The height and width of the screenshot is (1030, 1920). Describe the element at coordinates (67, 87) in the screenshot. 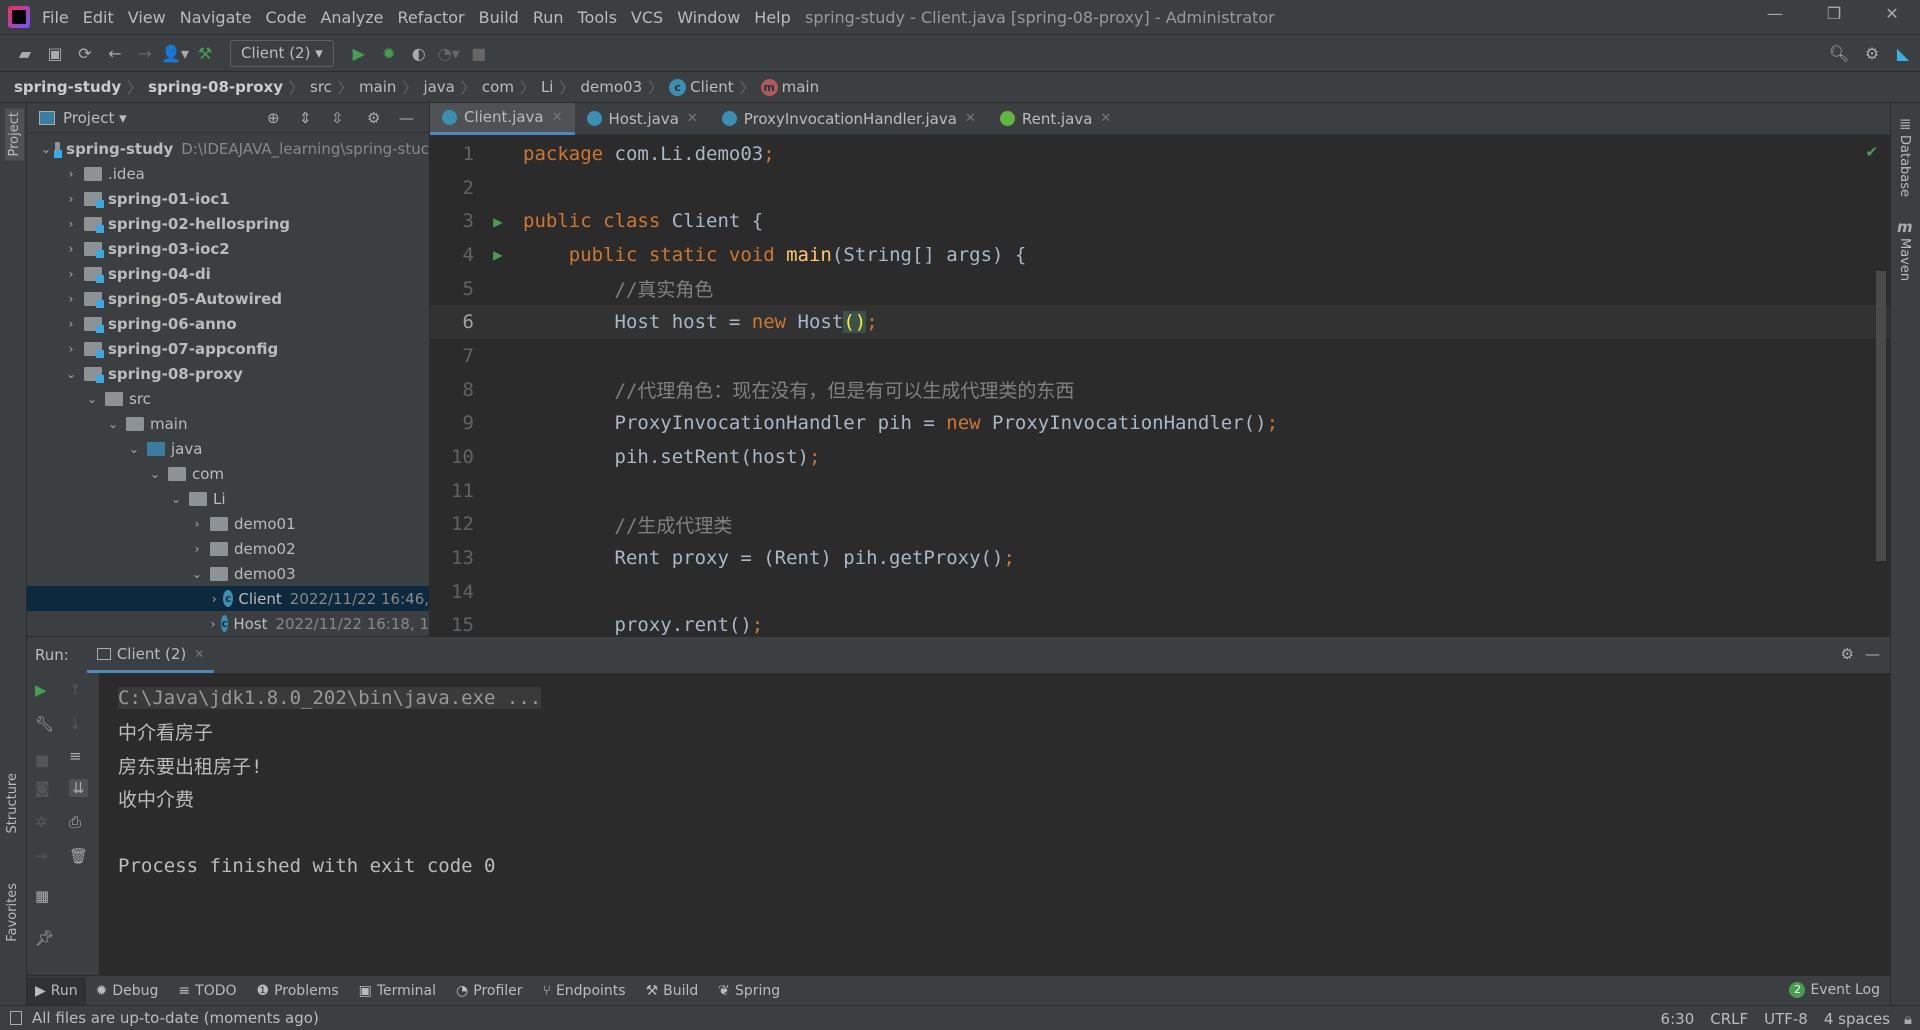

I see `breadcrumb-item: spring-study` at that location.